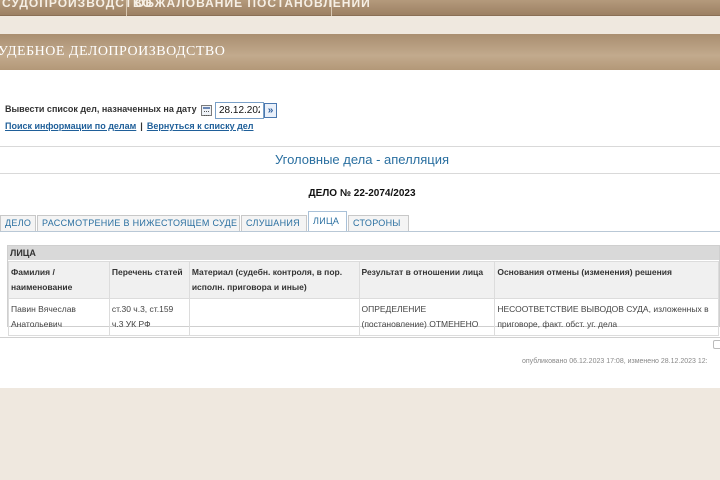 This screenshot has height=480, width=720. I want to click on date-search-label: Вывести список дел, назначенных на дату, so click(101, 109).